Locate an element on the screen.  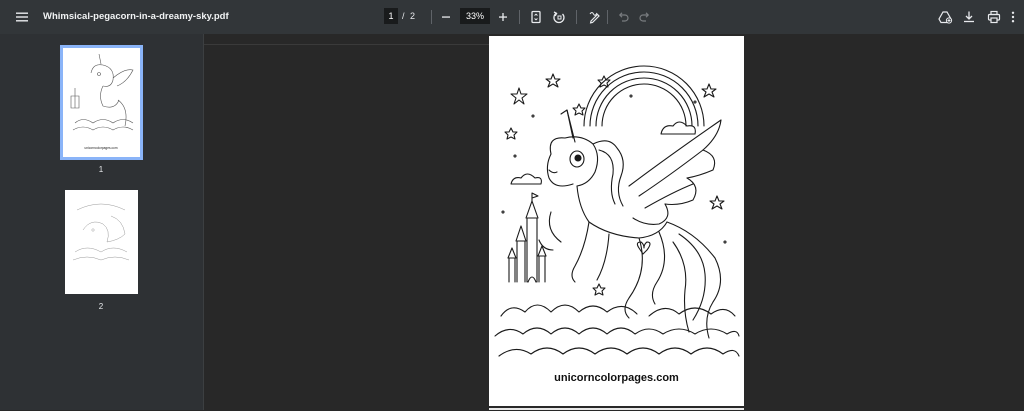
add-to-drive-button is located at coordinates (945, 17).